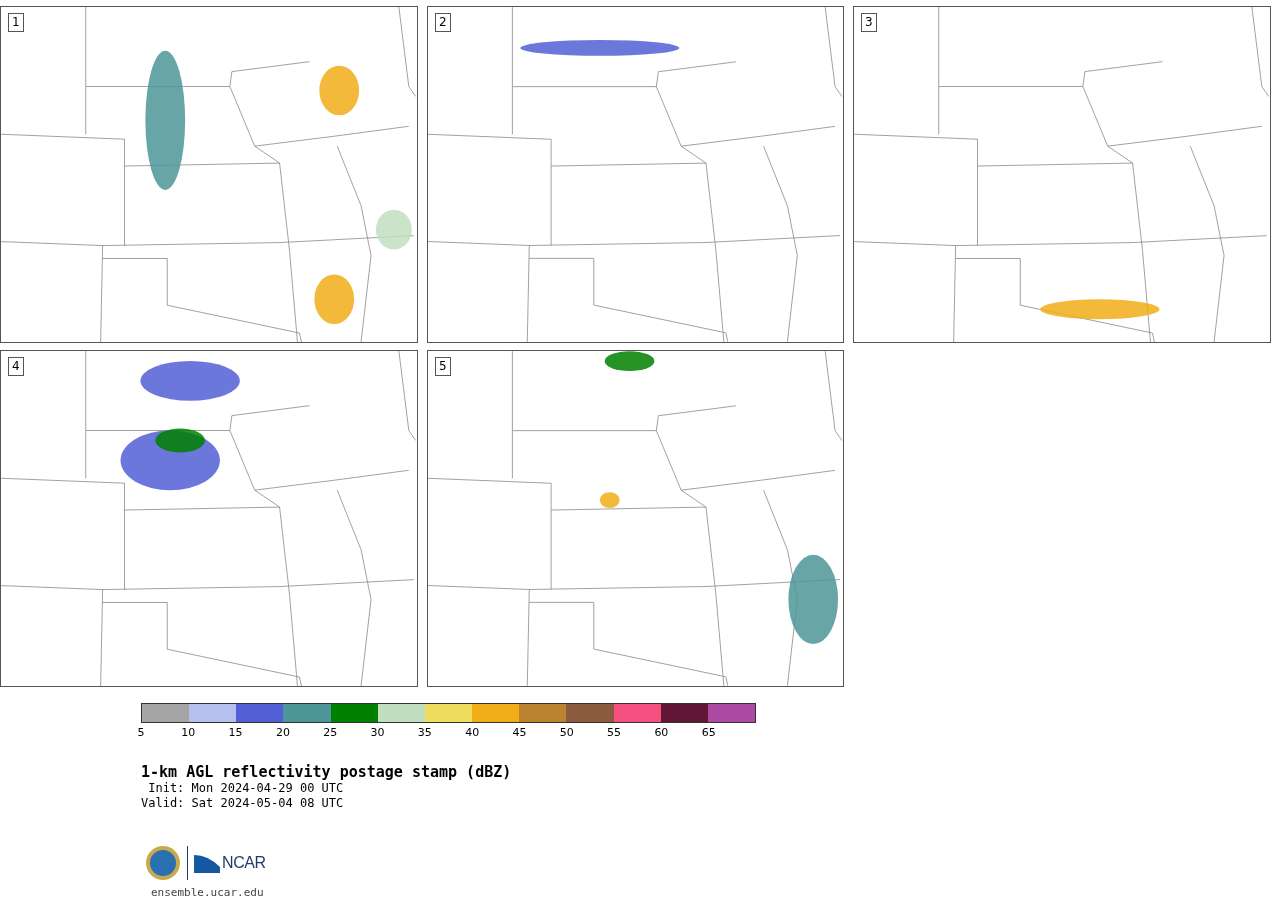  I want to click on tick-label: 20, so click(282, 732).